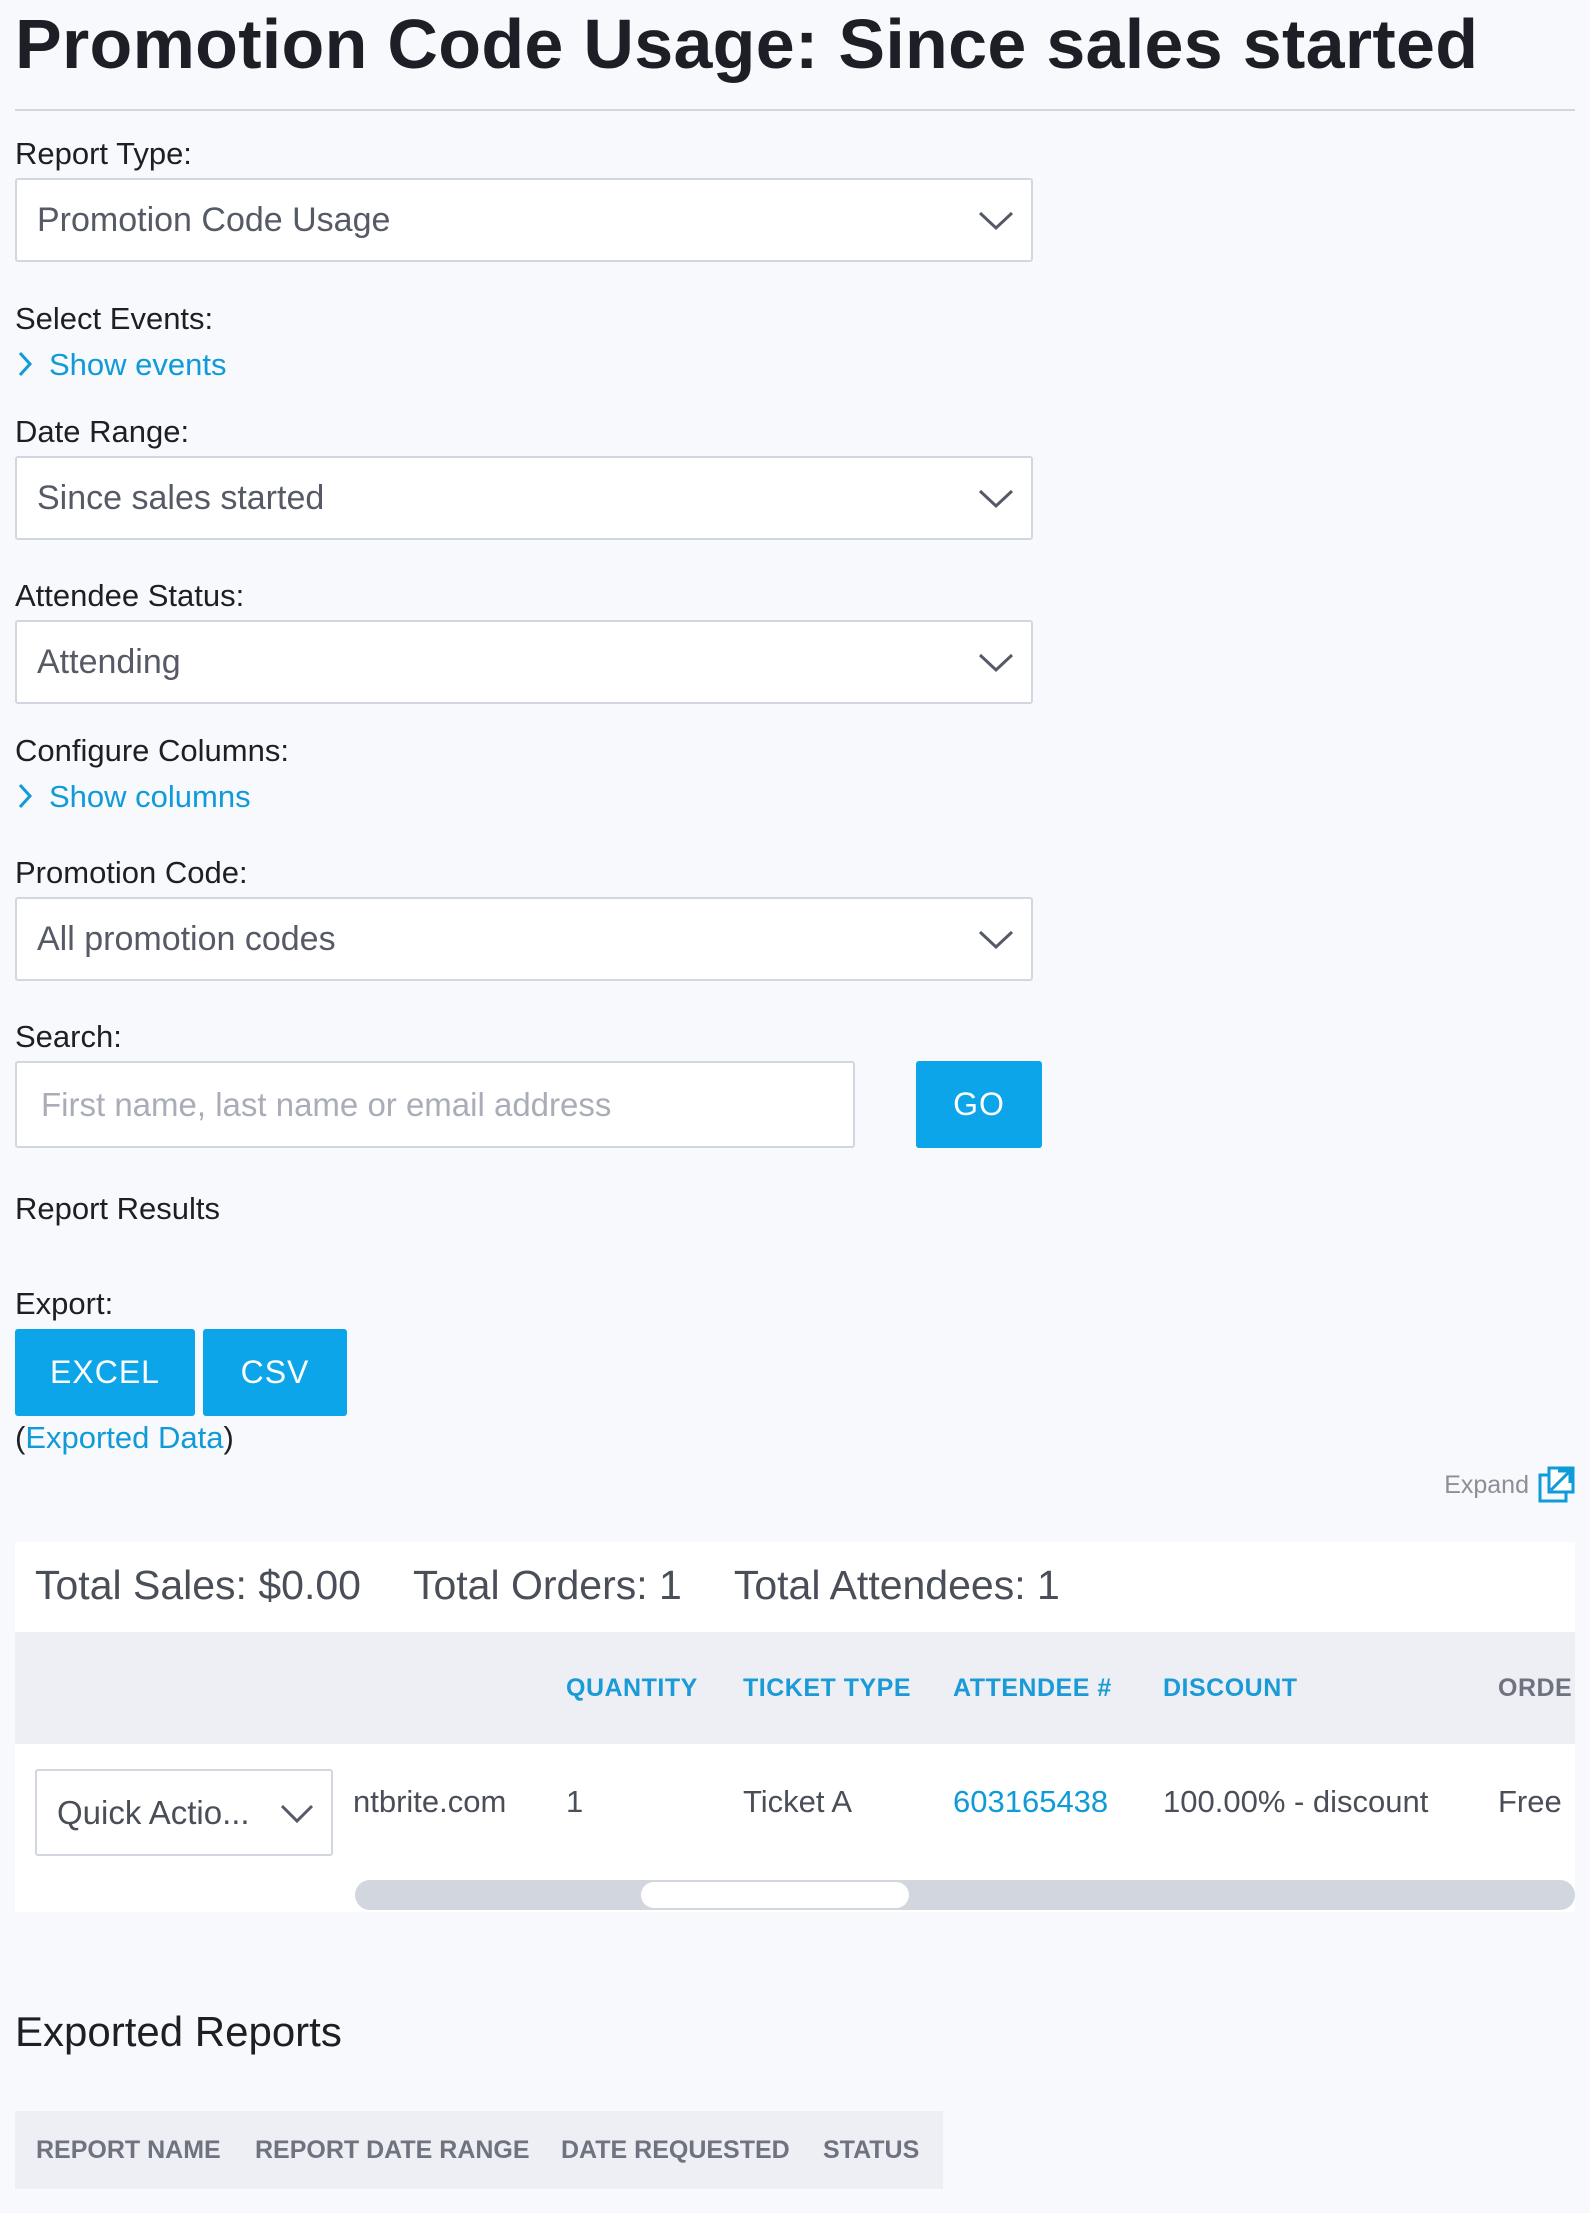 This screenshot has width=1590, height=2213. I want to click on expand-button: Expand, so click(1509, 1485).